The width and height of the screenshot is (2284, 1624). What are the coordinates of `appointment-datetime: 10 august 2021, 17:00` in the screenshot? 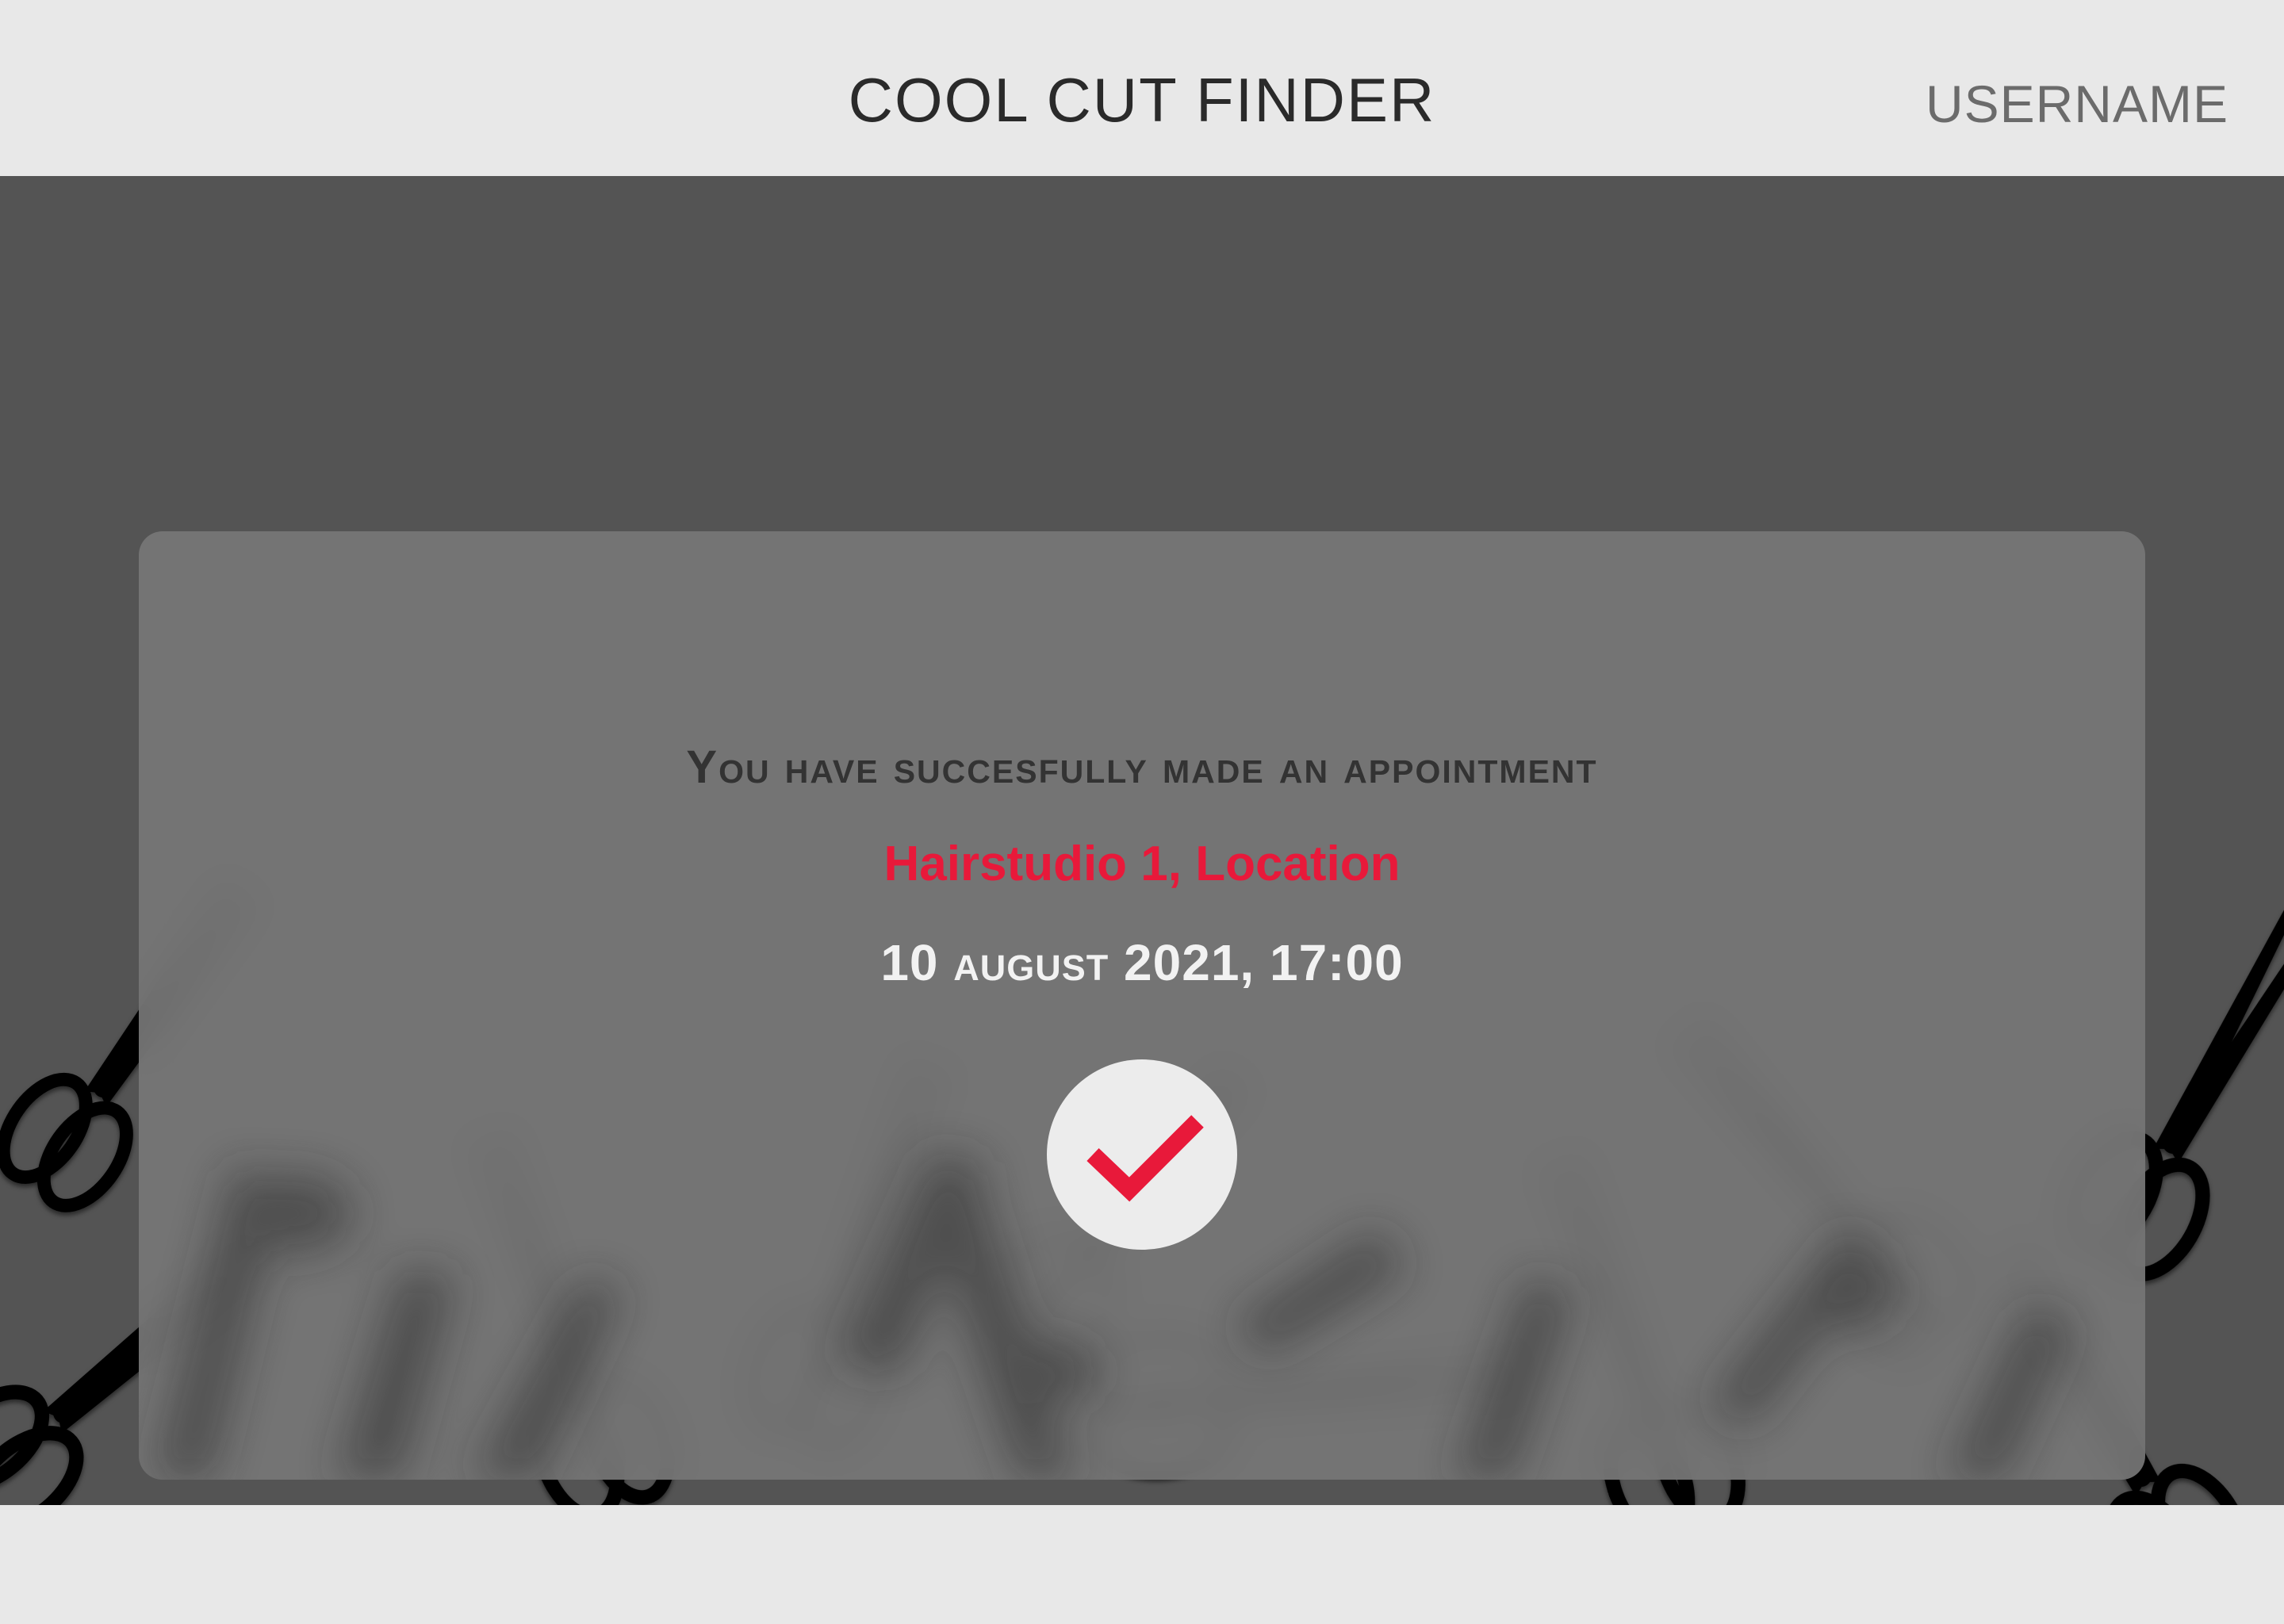 It's located at (1142, 962).